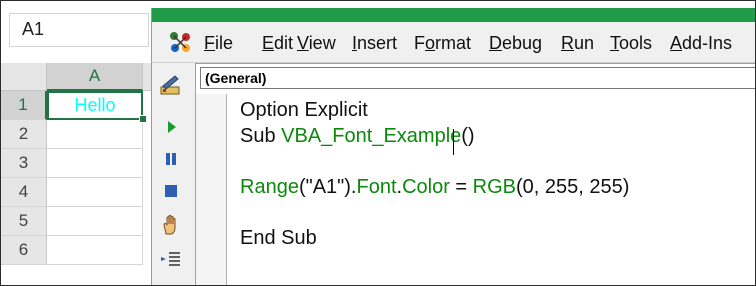  I want to click on range-object: Range, so click(269, 187).